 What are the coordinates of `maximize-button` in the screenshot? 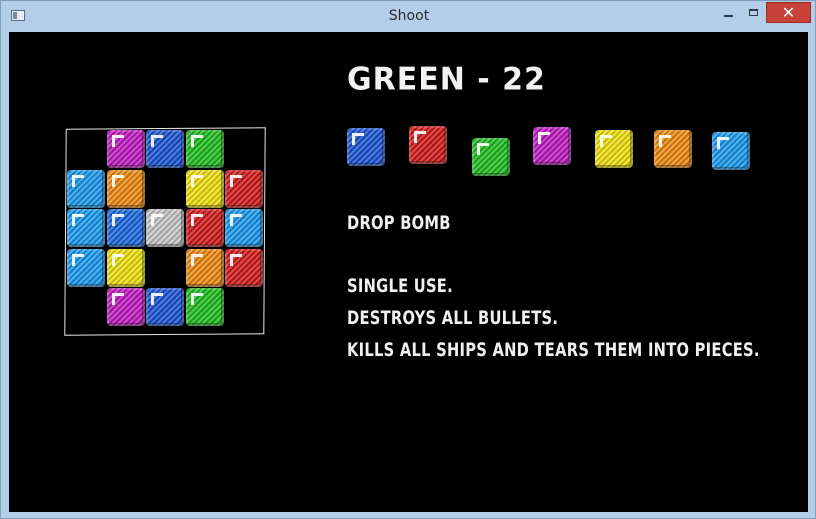 It's located at (753, 12).